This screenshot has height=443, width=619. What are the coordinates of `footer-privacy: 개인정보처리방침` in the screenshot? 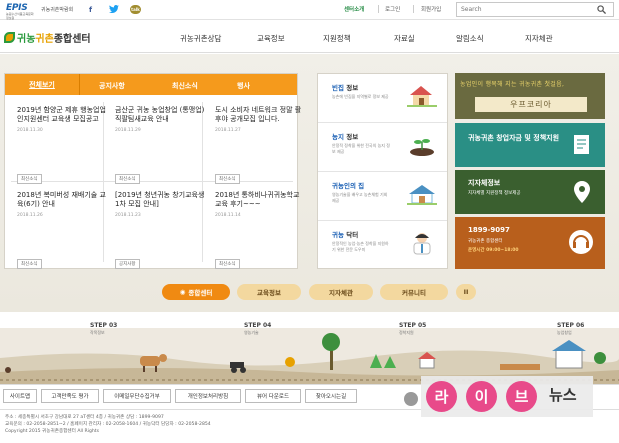 It's located at (208, 396).